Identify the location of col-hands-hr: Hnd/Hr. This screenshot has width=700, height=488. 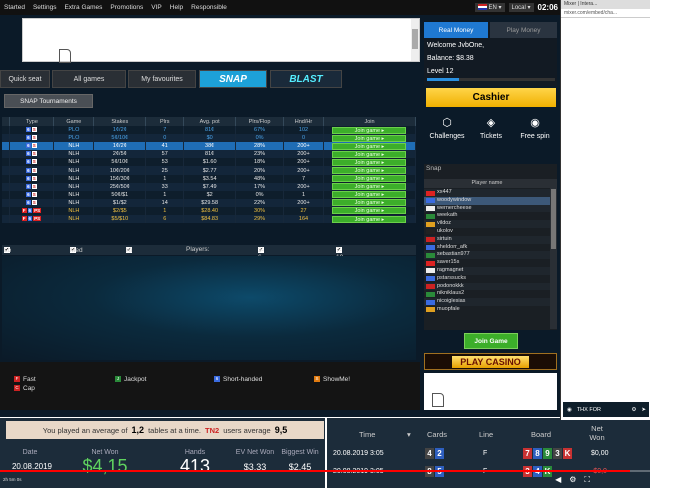
(303, 121).